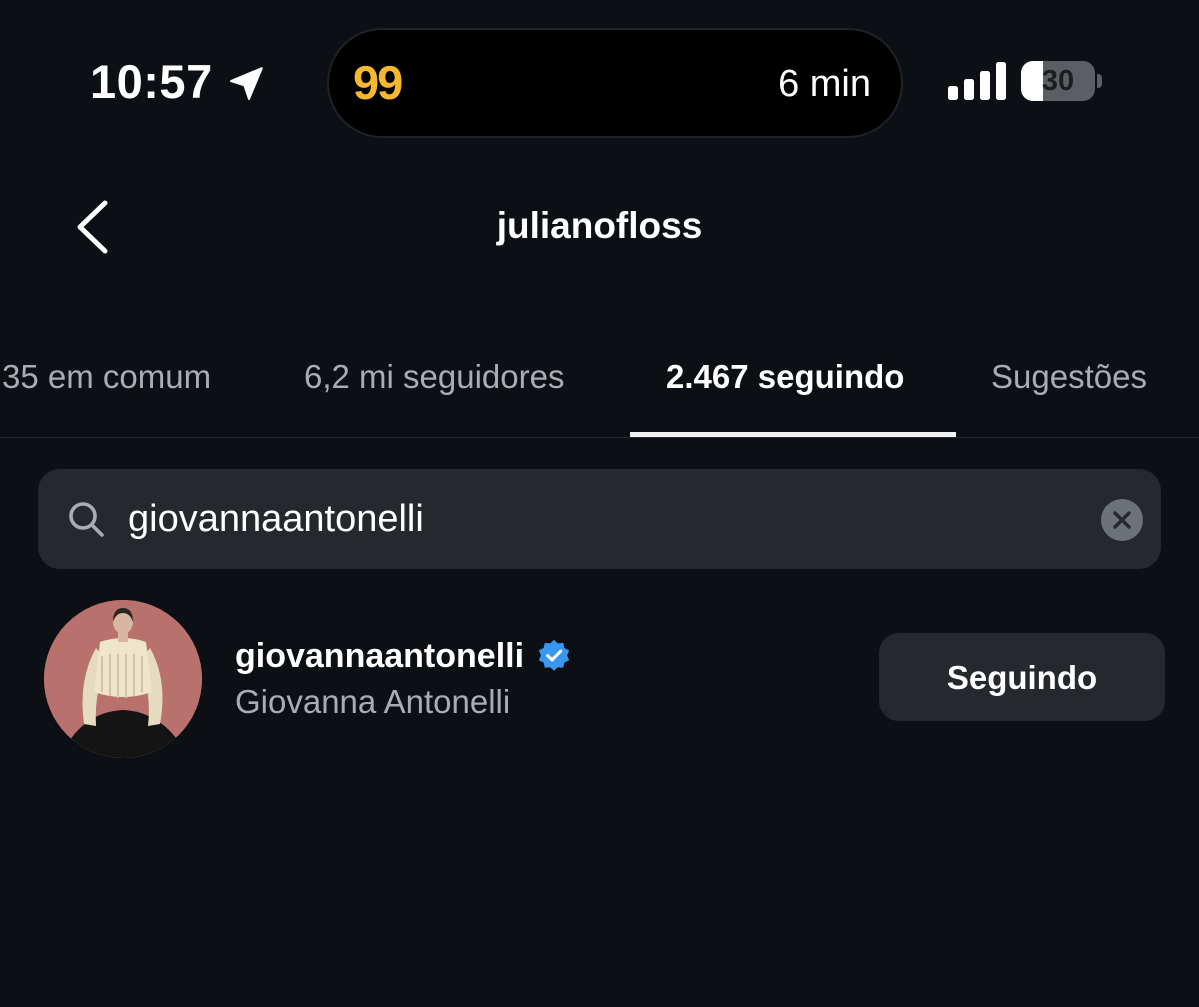 The height and width of the screenshot is (1007, 1199). I want to click on battery-level: 30, so click(1058, 81).